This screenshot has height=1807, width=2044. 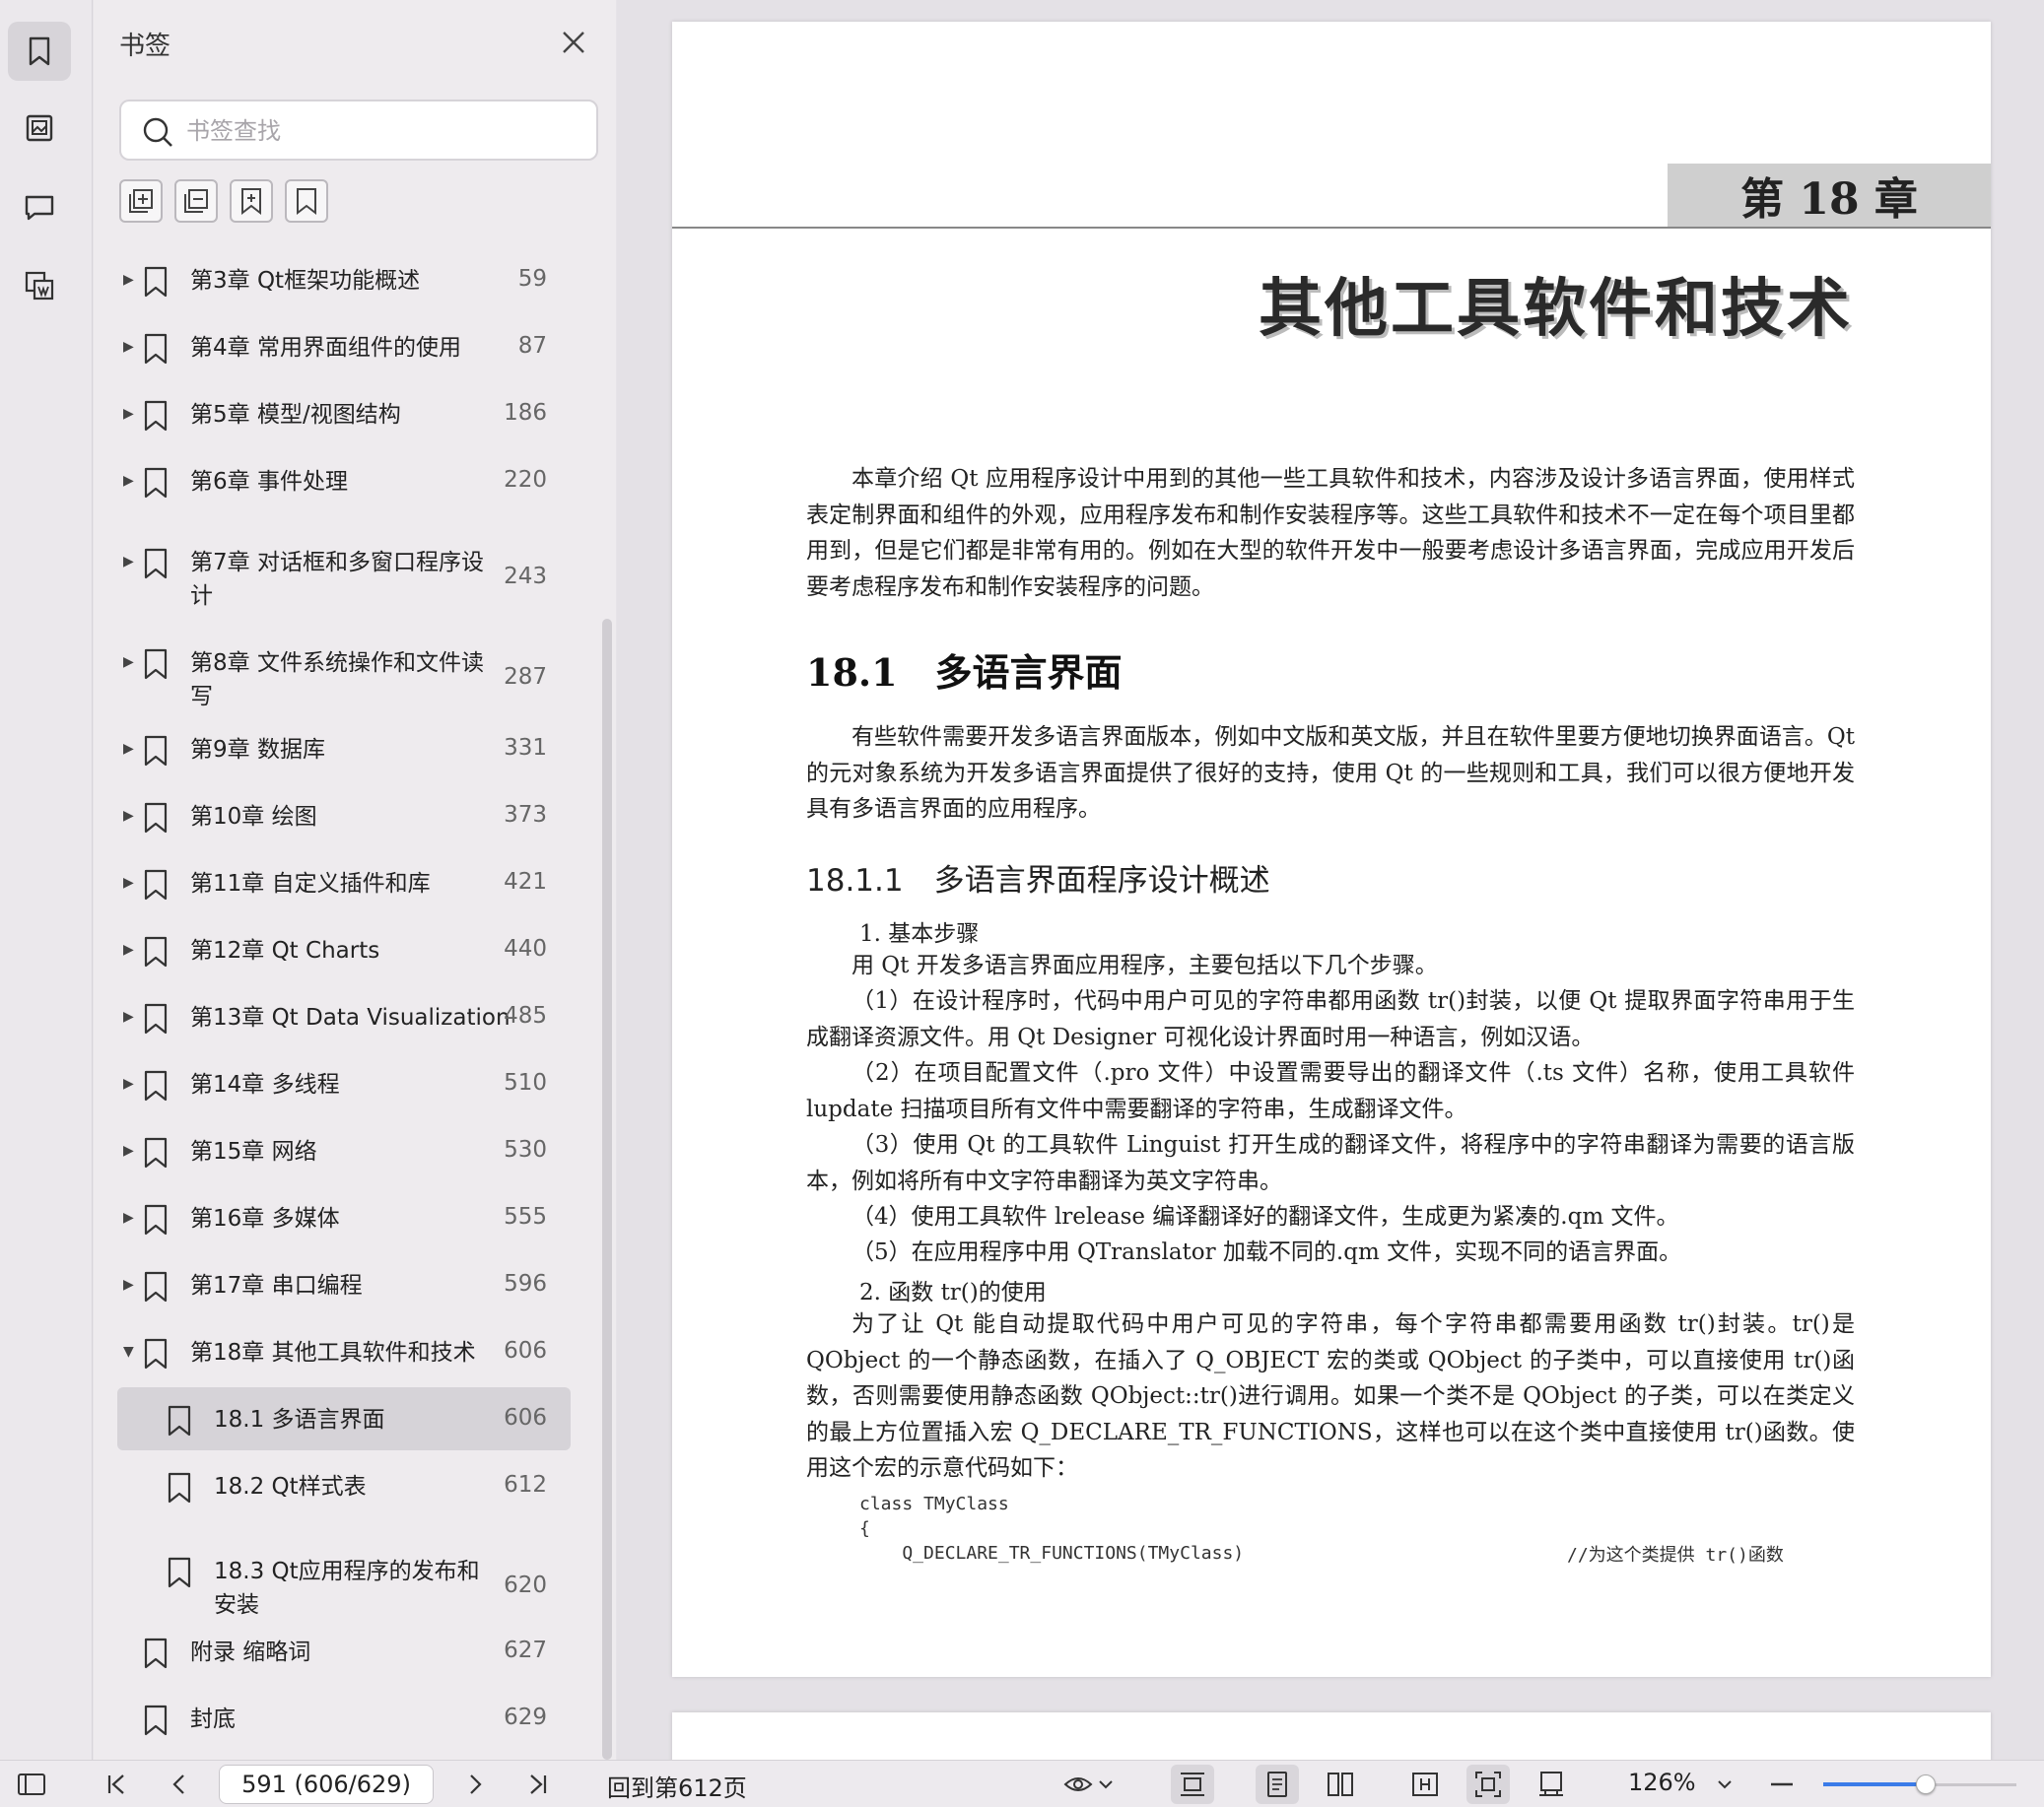 What do you see at coordinates (525, 748) in the screenshot?
I see `bookmark-page-number: 331` at bounding box center [525, 748].